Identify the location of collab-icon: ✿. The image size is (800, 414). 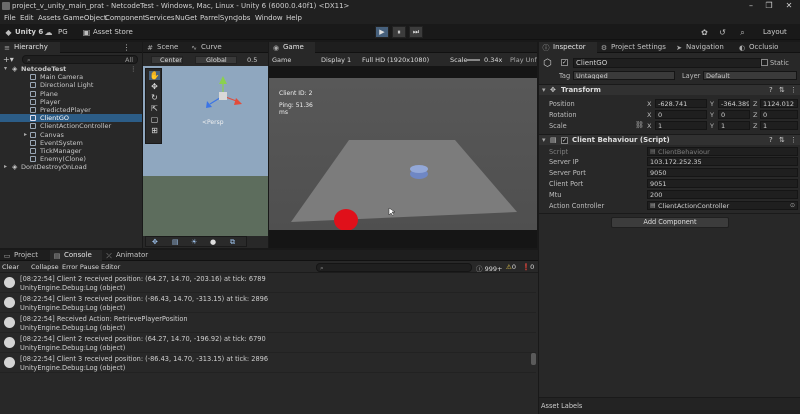
(704, 32).